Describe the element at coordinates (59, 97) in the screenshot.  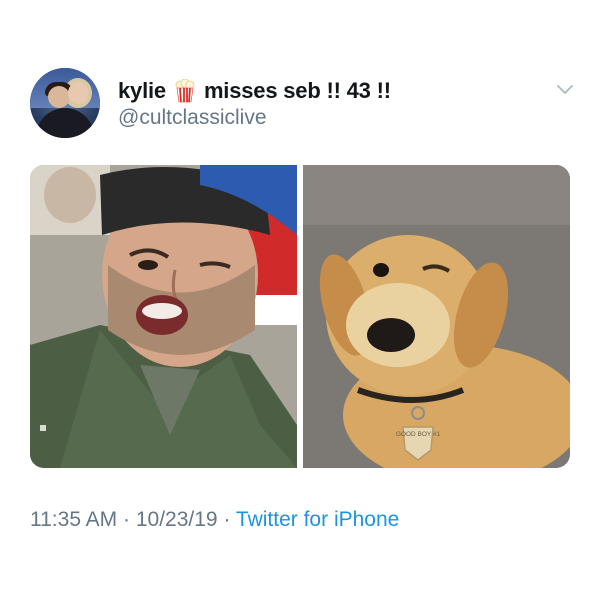
I see `avatar-face` at that location.